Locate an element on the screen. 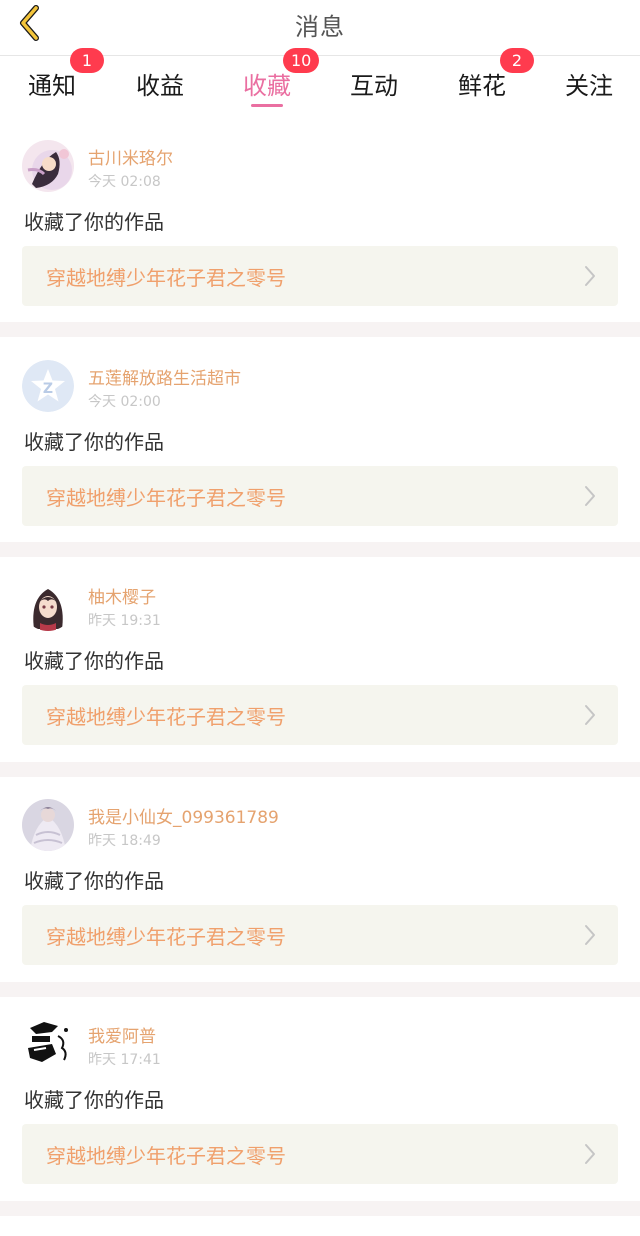  tab-interactions: 互动 is located at coordinates (374, 87).